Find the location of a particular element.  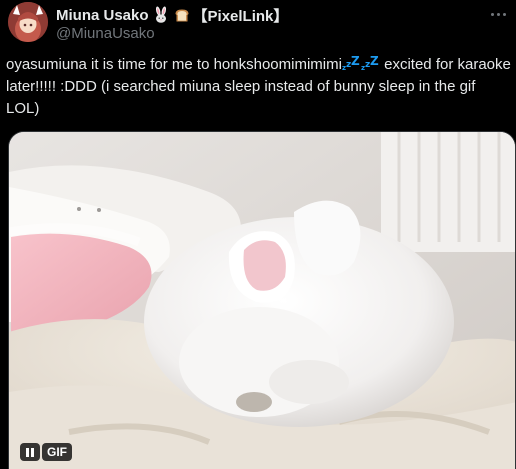

author-handle: @MiunaUsako is located at coordinates (105, 33).